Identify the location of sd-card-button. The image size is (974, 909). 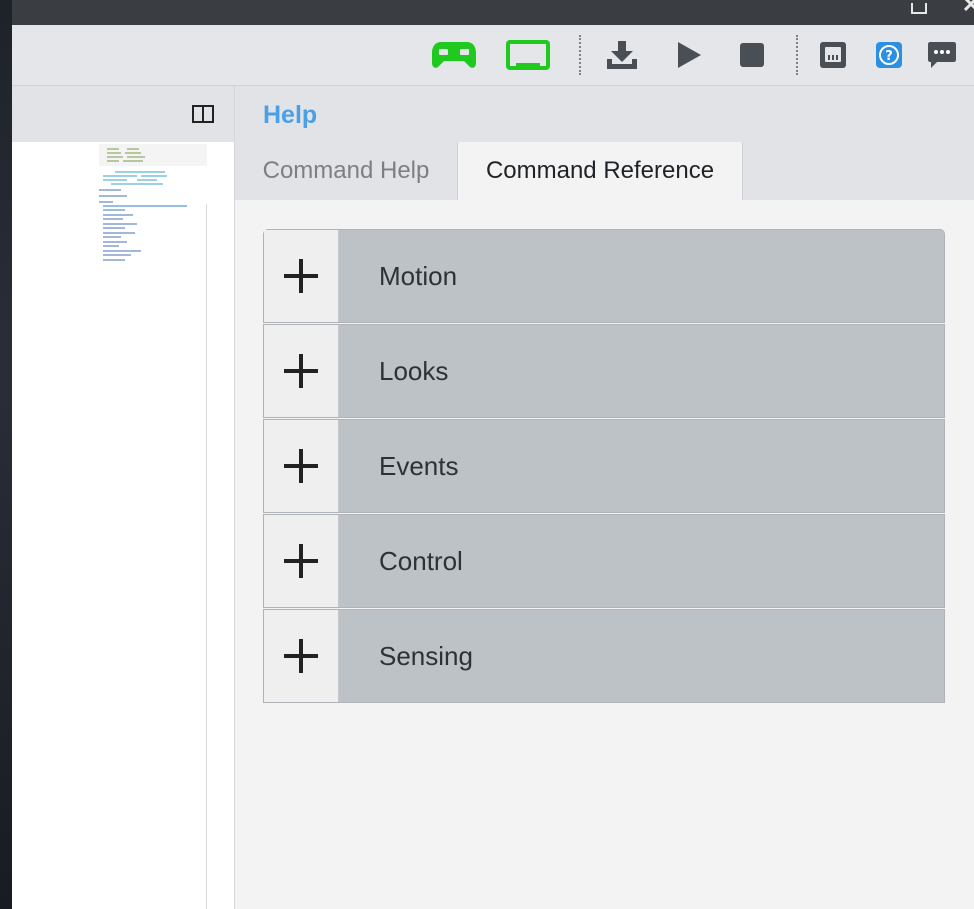
(833, 55).